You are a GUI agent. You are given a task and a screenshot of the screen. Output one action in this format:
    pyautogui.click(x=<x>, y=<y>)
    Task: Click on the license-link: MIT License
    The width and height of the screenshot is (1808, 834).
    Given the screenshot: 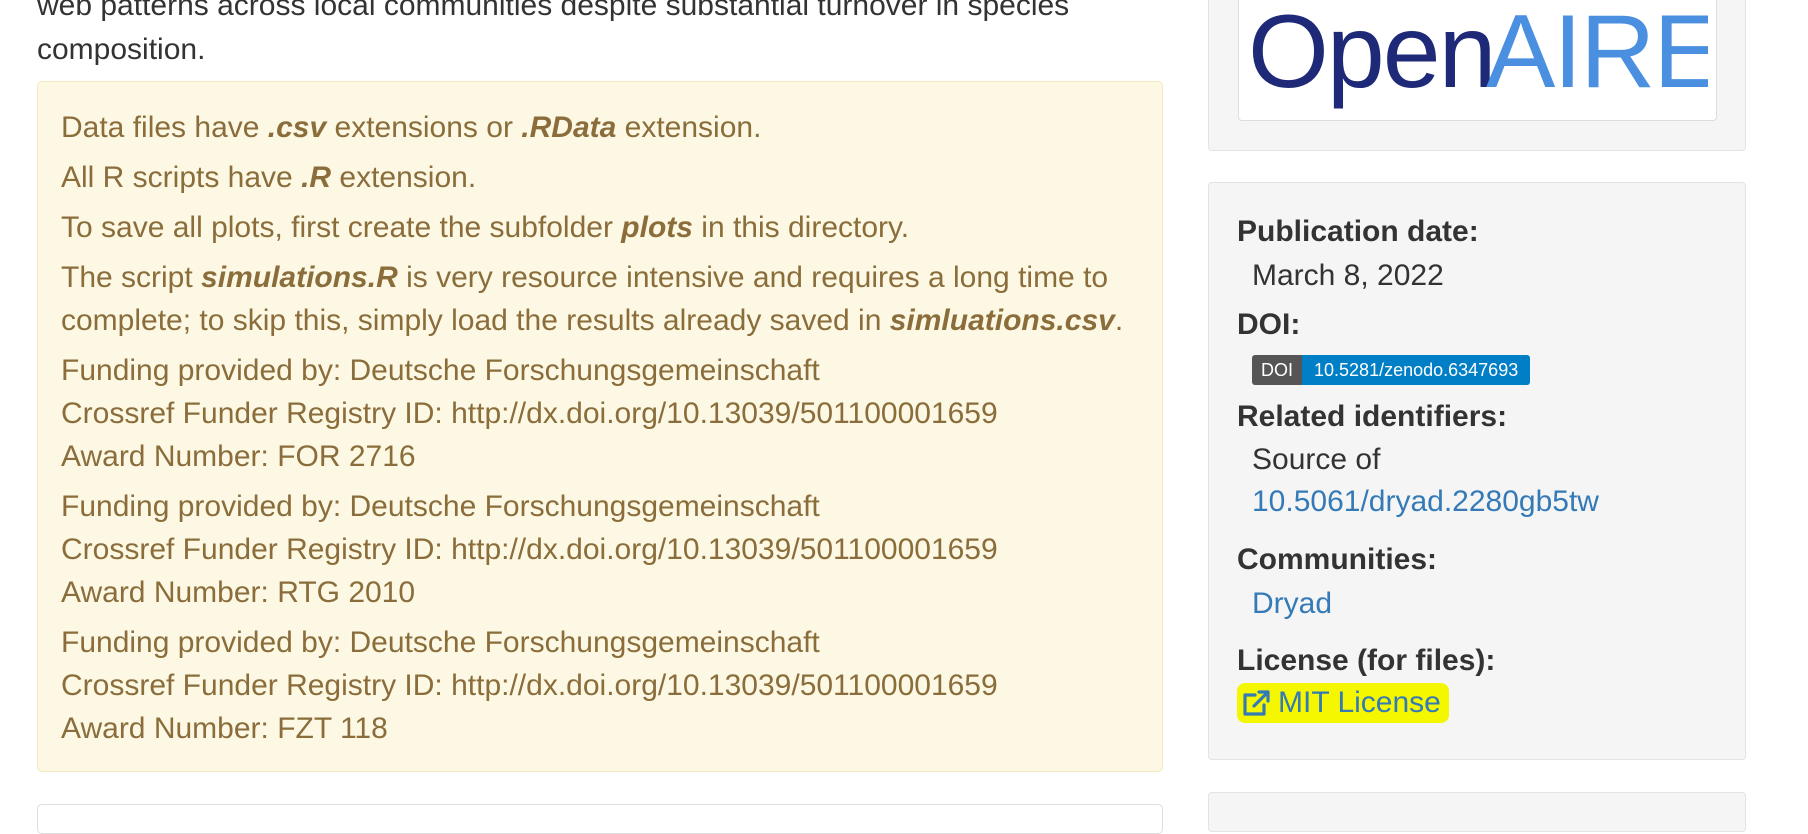 What is the action you would take?
    pyautogui.click(x=1343, y=703)
    